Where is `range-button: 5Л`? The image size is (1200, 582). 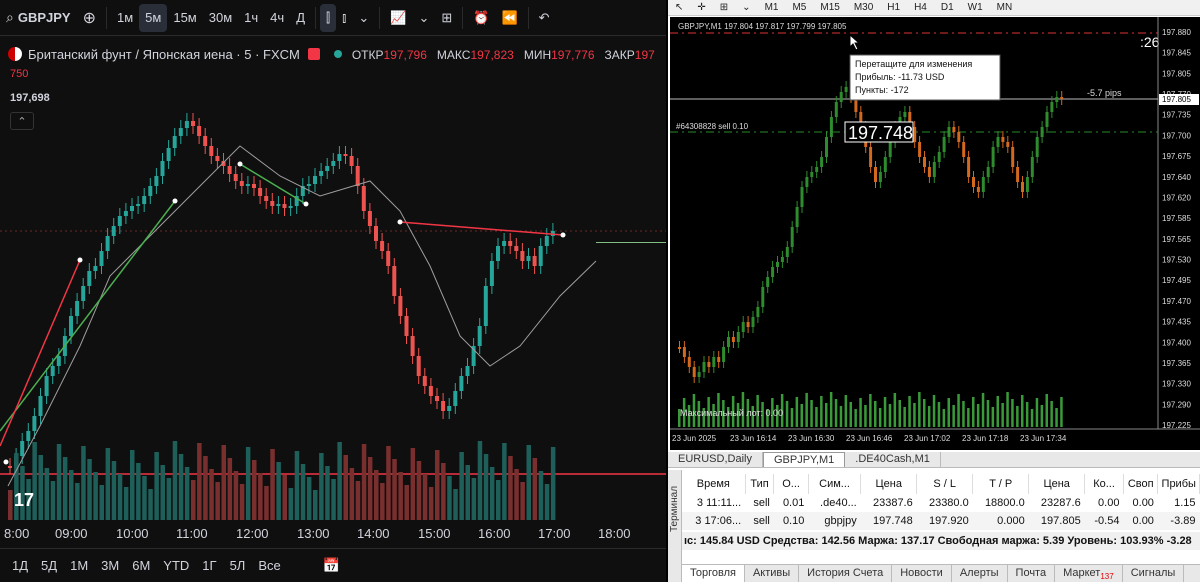 range-button: 5Л is located at coordinates (238, 565).